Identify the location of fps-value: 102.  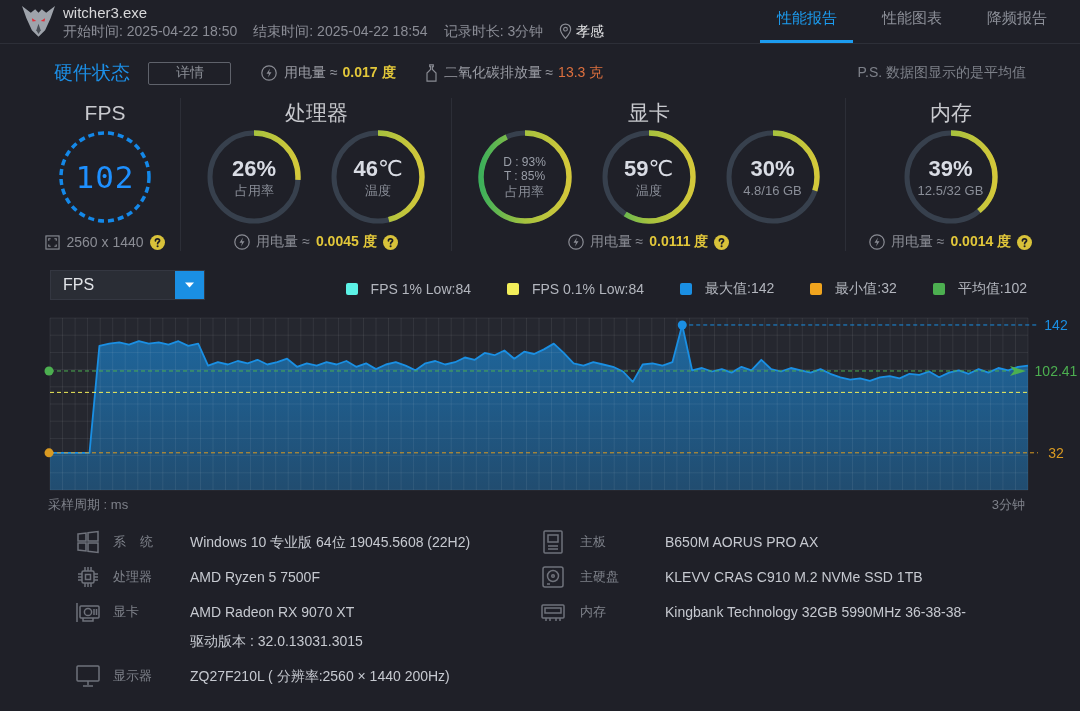
(105, 177).